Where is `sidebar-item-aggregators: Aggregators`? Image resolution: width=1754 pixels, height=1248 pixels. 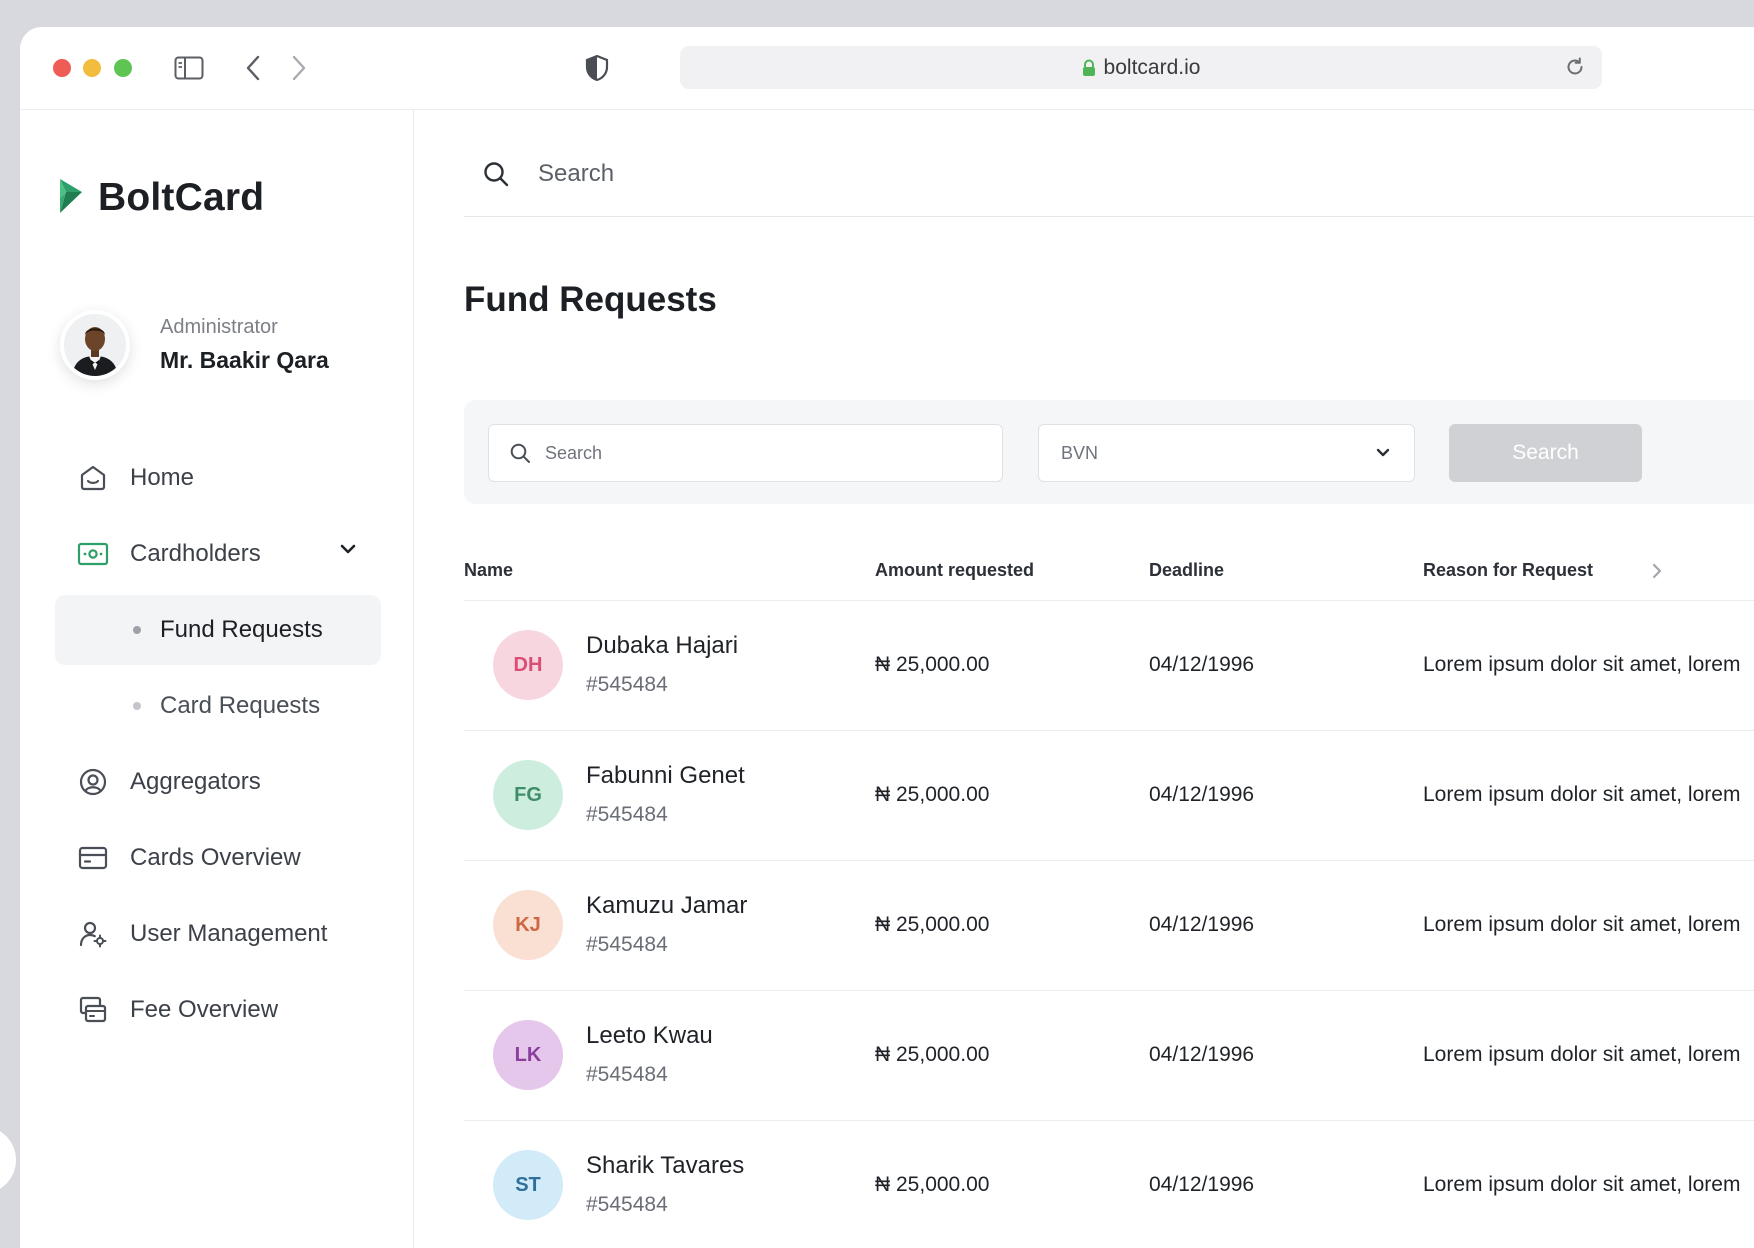 sidebar-item-aggregators: Aggregators is located at coordinates (216, 782).